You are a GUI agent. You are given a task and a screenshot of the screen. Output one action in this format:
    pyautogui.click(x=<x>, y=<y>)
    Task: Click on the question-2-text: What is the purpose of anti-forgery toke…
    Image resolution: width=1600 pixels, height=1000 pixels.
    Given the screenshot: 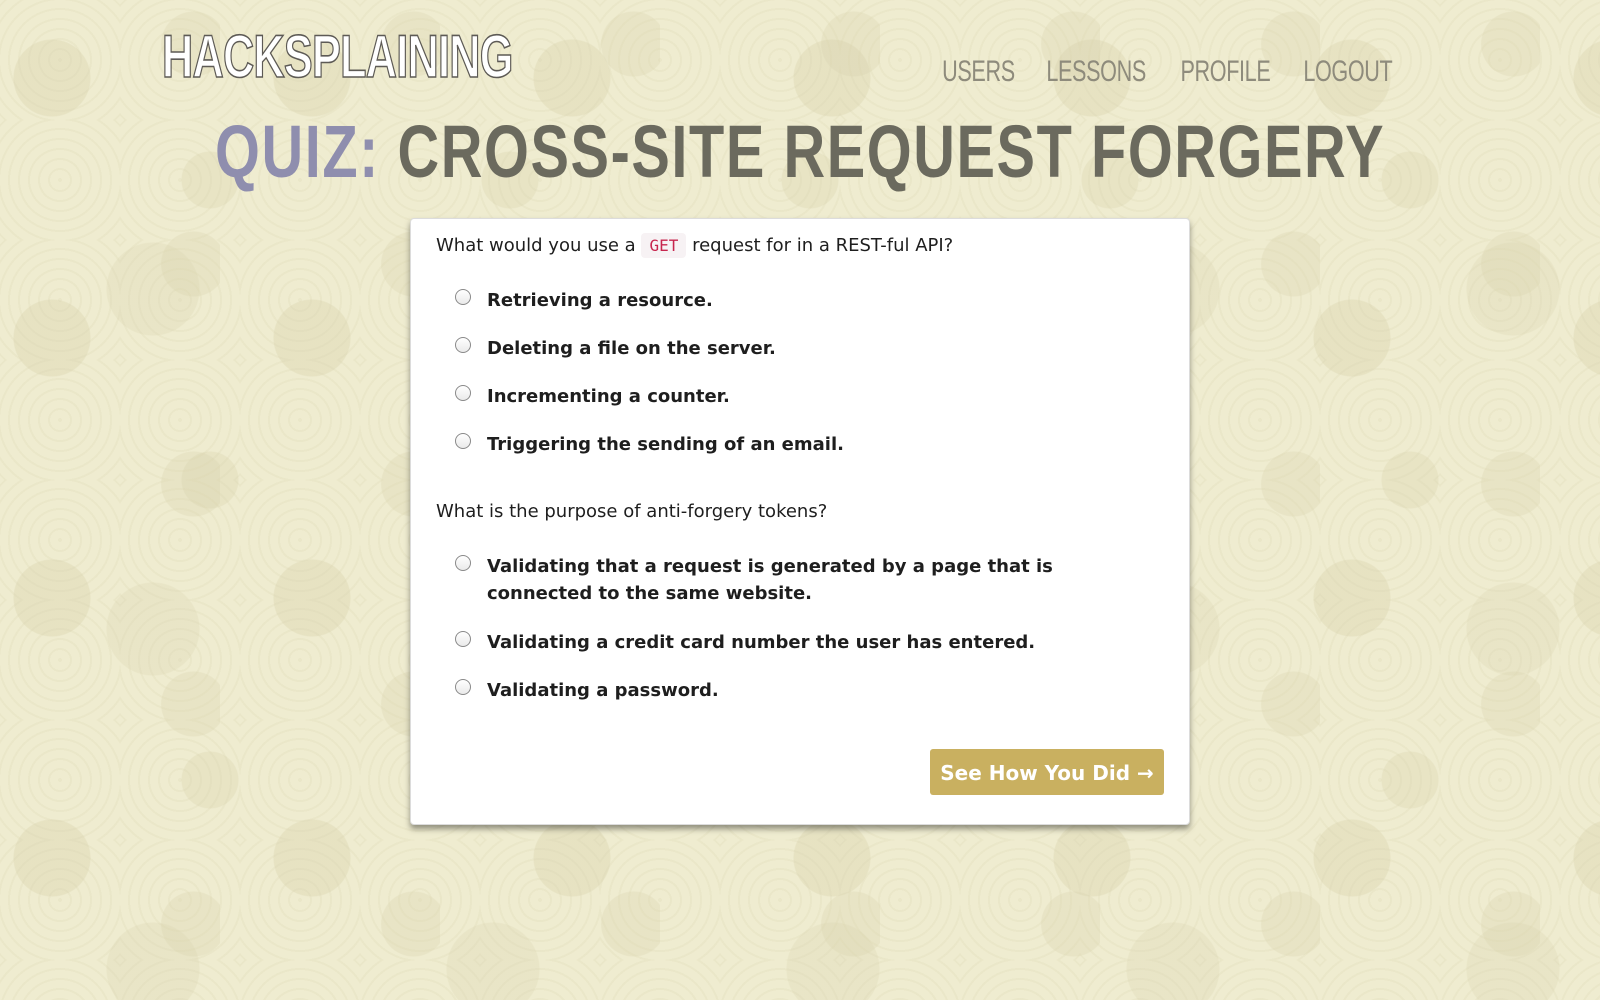 What is the action you would take?
    pyautogui.click(x=632, y=511)
    